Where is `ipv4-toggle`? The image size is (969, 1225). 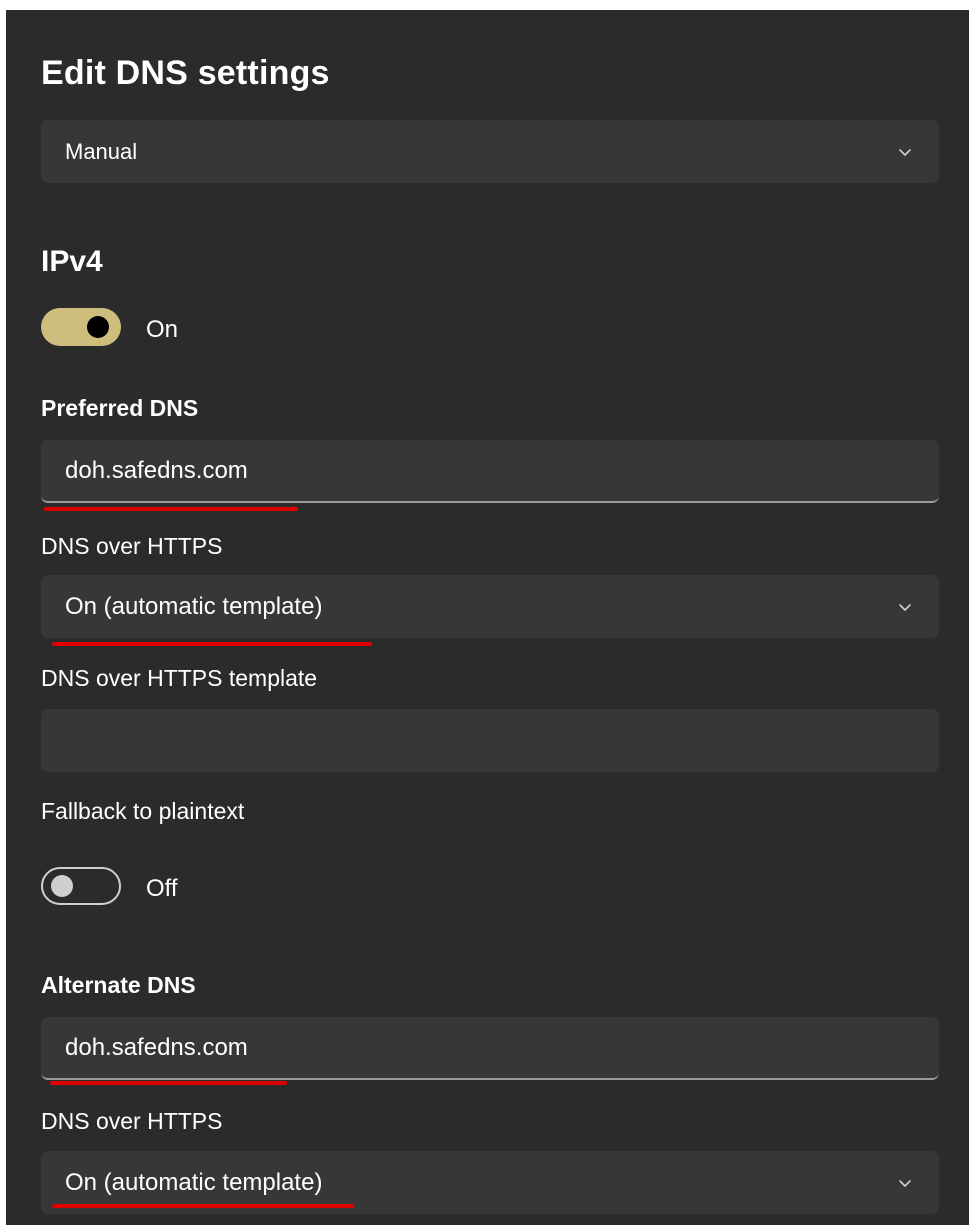
ipv4-toggle is located at coordinates (81, 327).